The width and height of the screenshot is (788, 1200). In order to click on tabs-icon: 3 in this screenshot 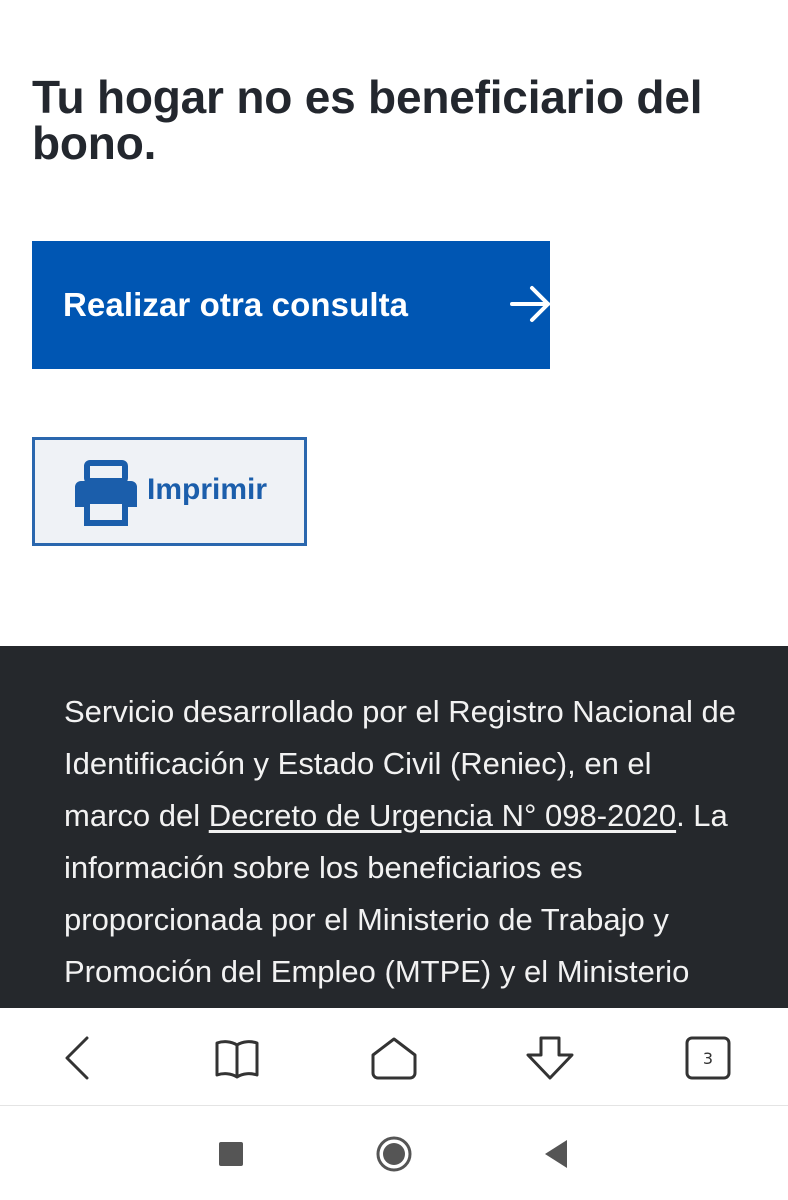, I will do `click(708, 1058)`.